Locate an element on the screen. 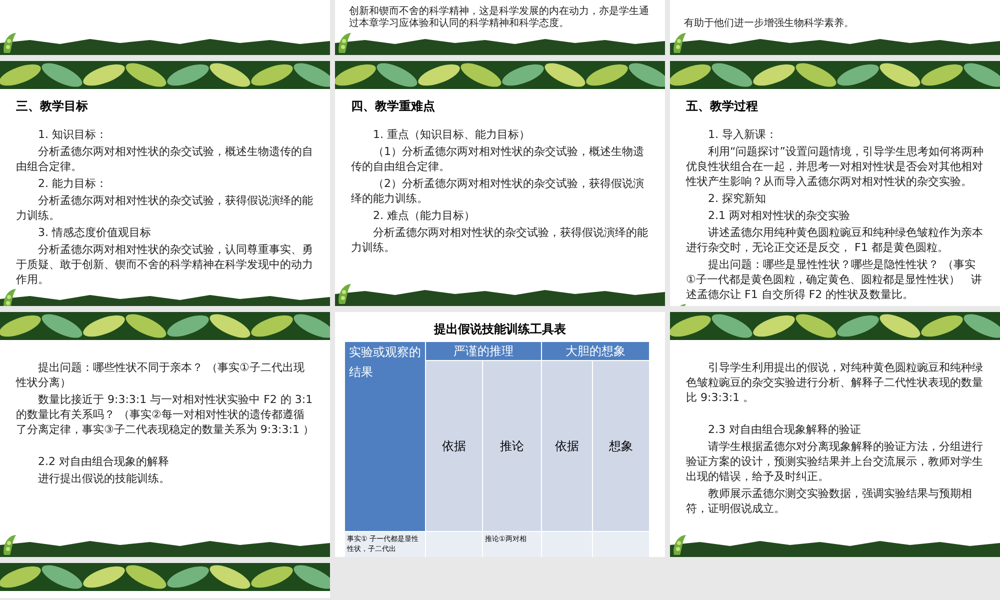  slide-paragraph: （1）分析孟德尔两对相对性状的杂交试验，概述生物遗传的自由组合定律。 is located at coordinates (498, 159).